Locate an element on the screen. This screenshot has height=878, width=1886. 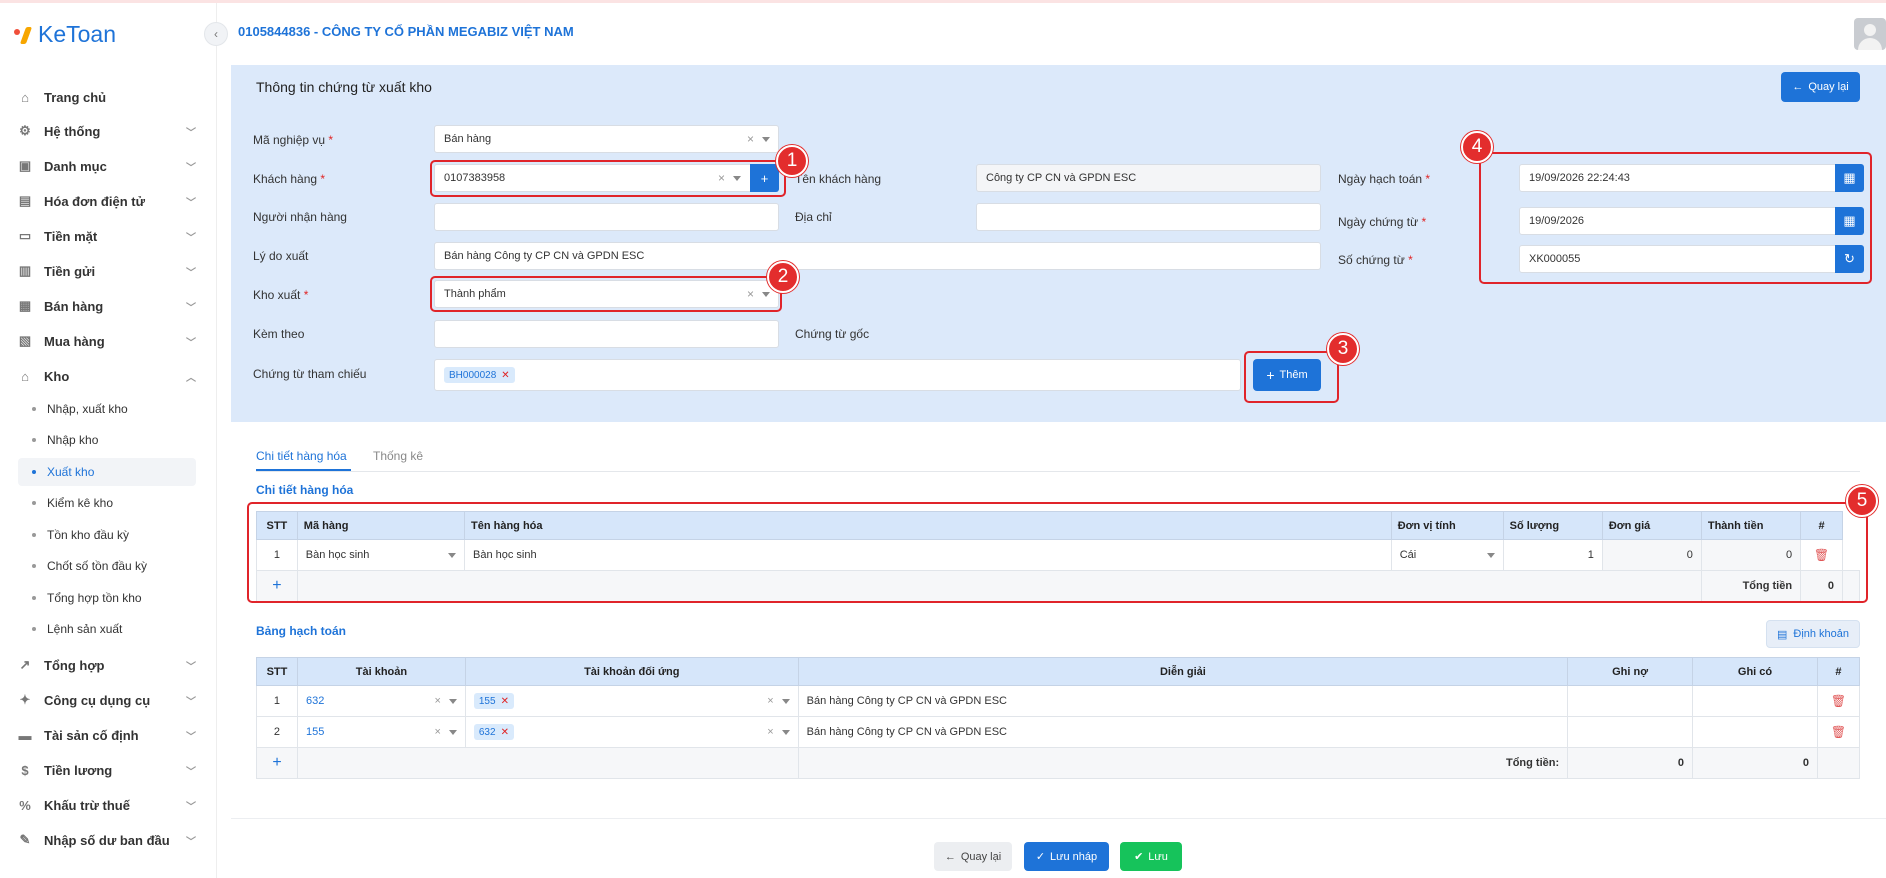
nguoi-nhan-input is located at coordinates (606, 217).